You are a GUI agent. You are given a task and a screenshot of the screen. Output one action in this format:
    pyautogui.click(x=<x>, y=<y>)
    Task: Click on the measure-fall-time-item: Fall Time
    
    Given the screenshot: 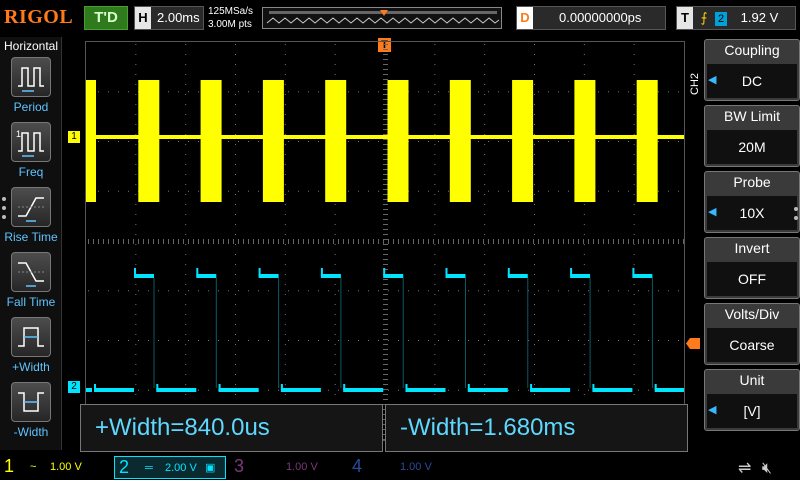 What is the action you would take?
    pyautogui.click(x=31, y=284)
    